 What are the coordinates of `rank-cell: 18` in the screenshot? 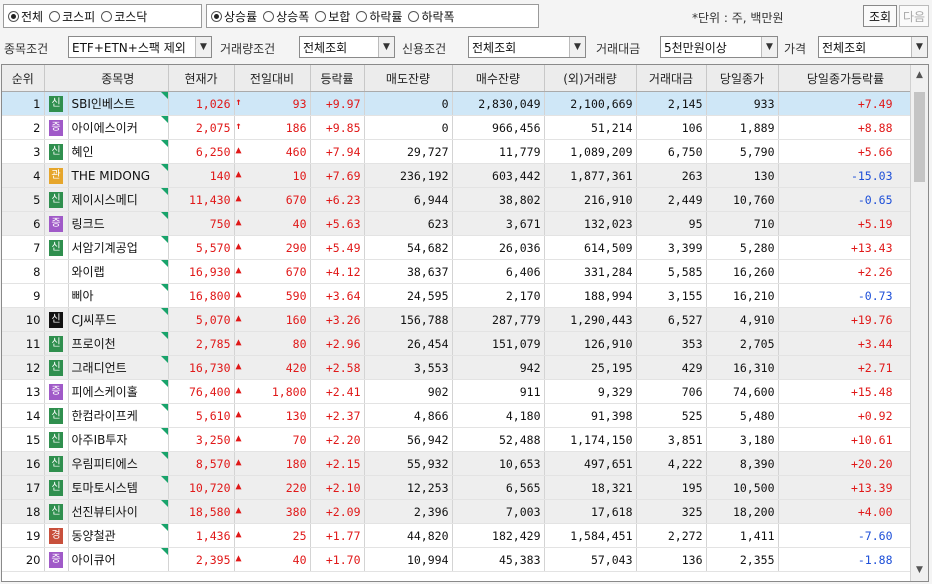 It's located at (23, 511).